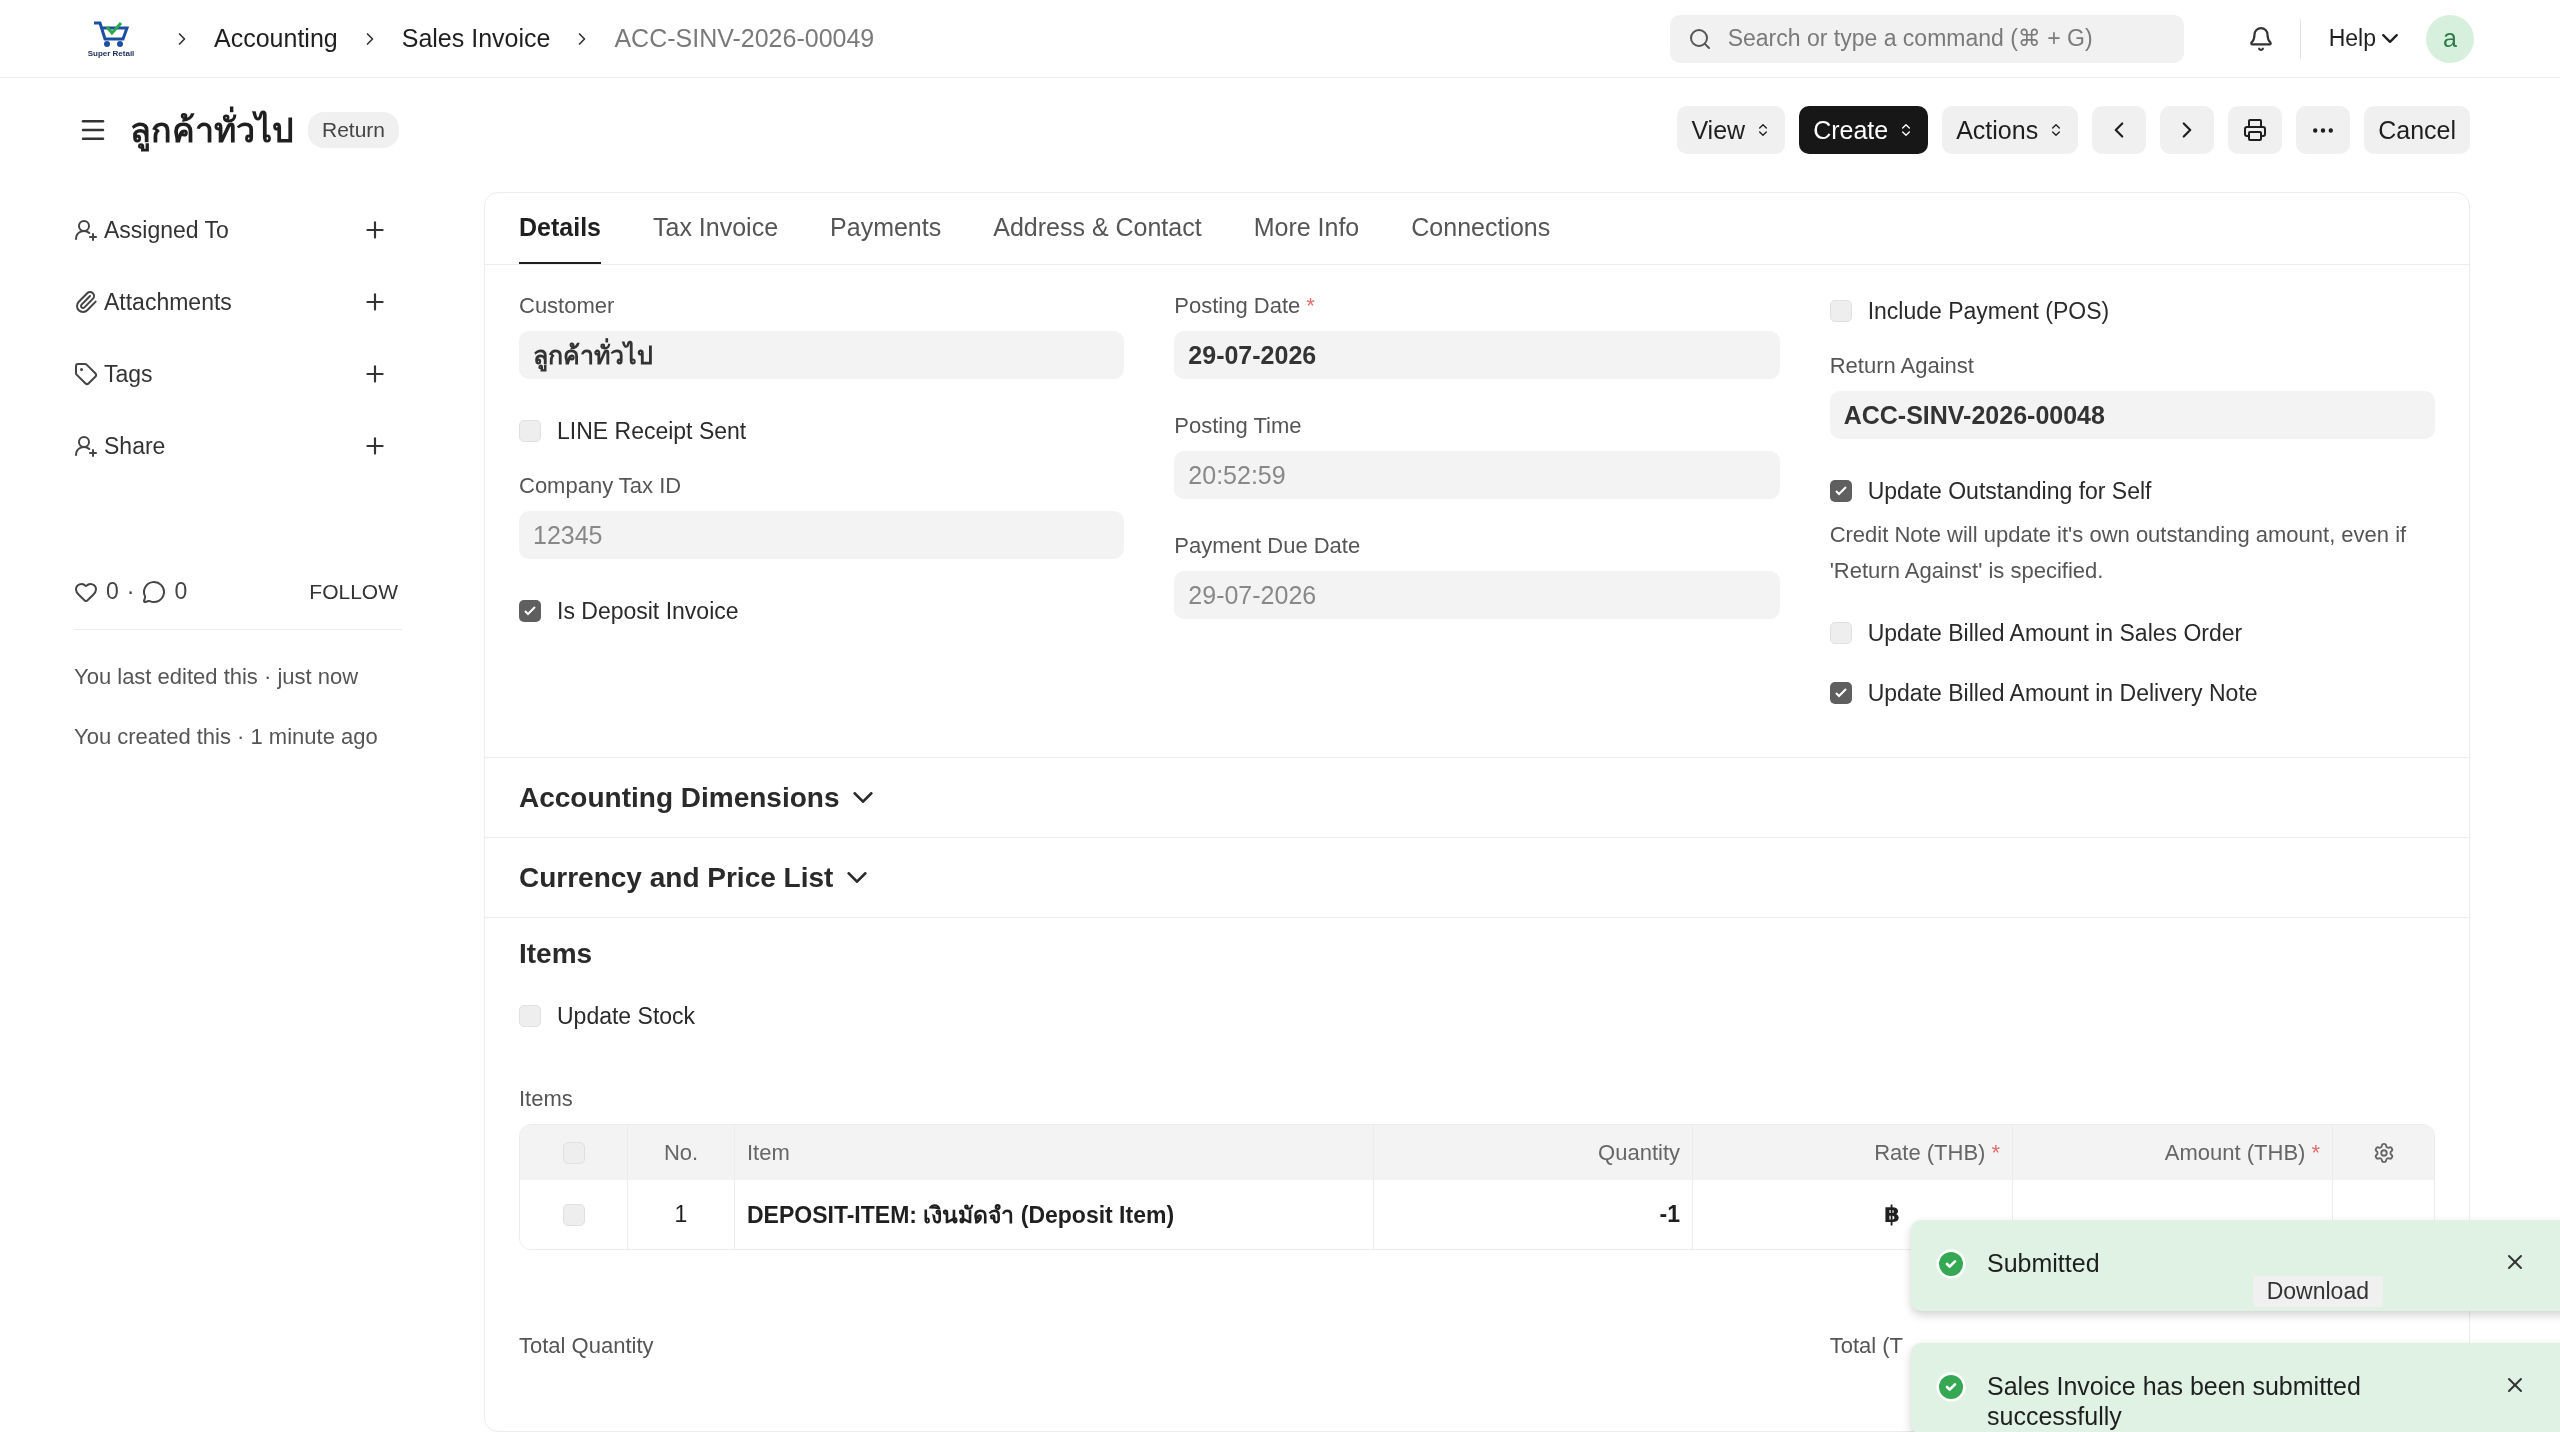 Image resolution: width=2560 pixels, height=1432 pixels. What do you see at coordinates (744, 38) in the screenshot?
I see `breadcrumb-link: ACC-SINV-2026-00049` at bounding box center [744, 38].